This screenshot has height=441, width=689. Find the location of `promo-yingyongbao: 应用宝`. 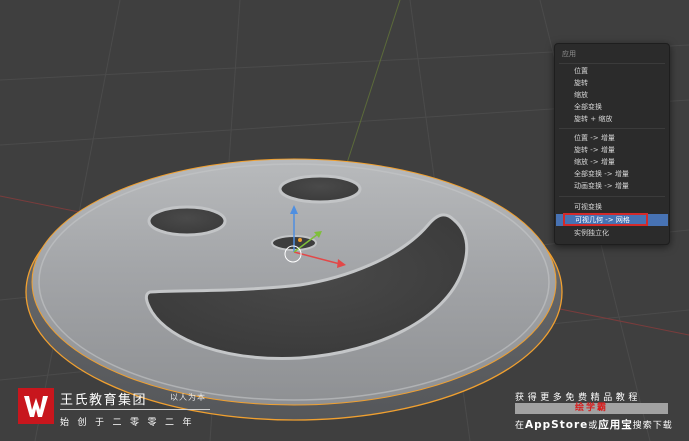

promo-yingyongbao: 应用宝 is located at coordinates (615, 425).